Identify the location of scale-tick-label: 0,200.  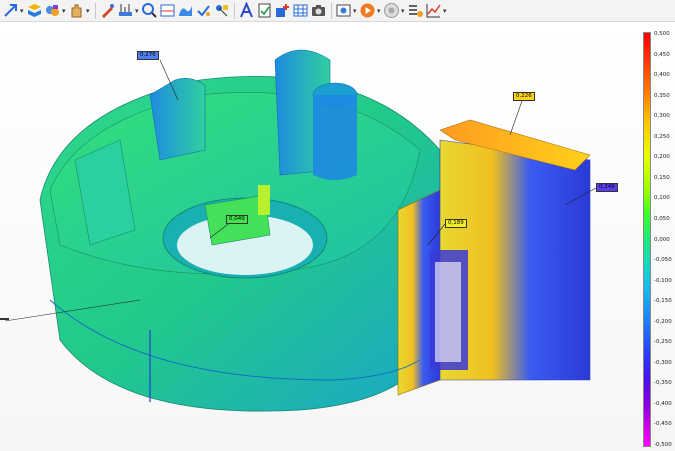
(662, 157).